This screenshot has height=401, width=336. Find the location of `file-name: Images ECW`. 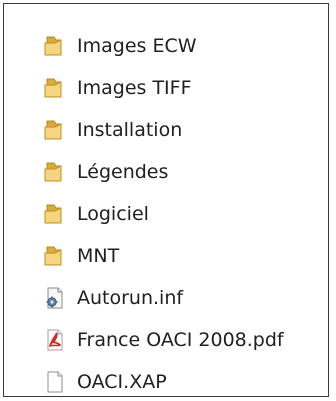

file-name: Images ECW is located at coordinates (137, 46).